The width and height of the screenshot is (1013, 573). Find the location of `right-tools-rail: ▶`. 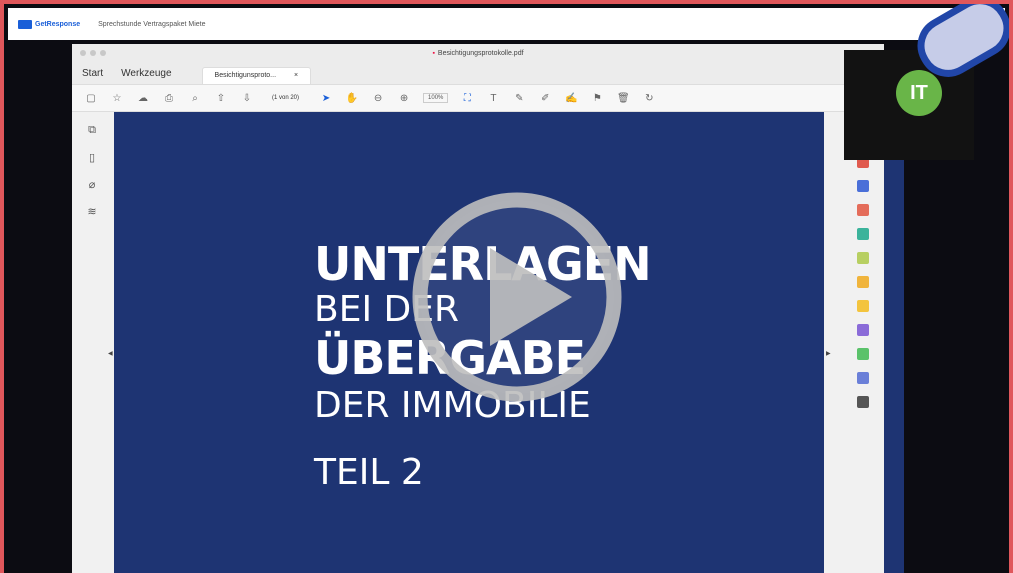

right-tools-rail: ▶ is located at coordinates (854, 342).